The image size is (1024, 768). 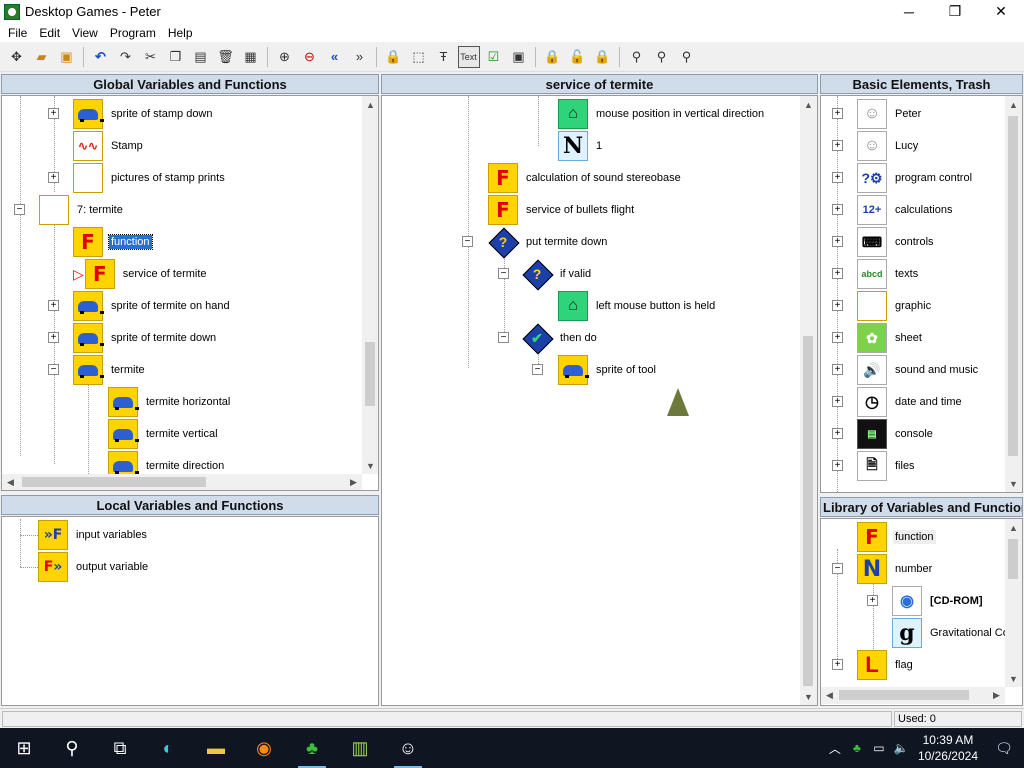 What do you see at coordinates (901, 748) in the screenshot?
I see `volume-icon: 🔈` at bounding box center [901, 748].